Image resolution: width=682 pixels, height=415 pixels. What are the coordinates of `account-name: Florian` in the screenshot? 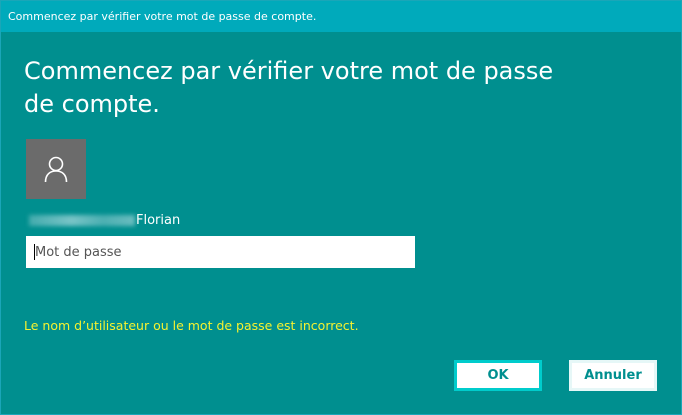 It's located at (104, 221).